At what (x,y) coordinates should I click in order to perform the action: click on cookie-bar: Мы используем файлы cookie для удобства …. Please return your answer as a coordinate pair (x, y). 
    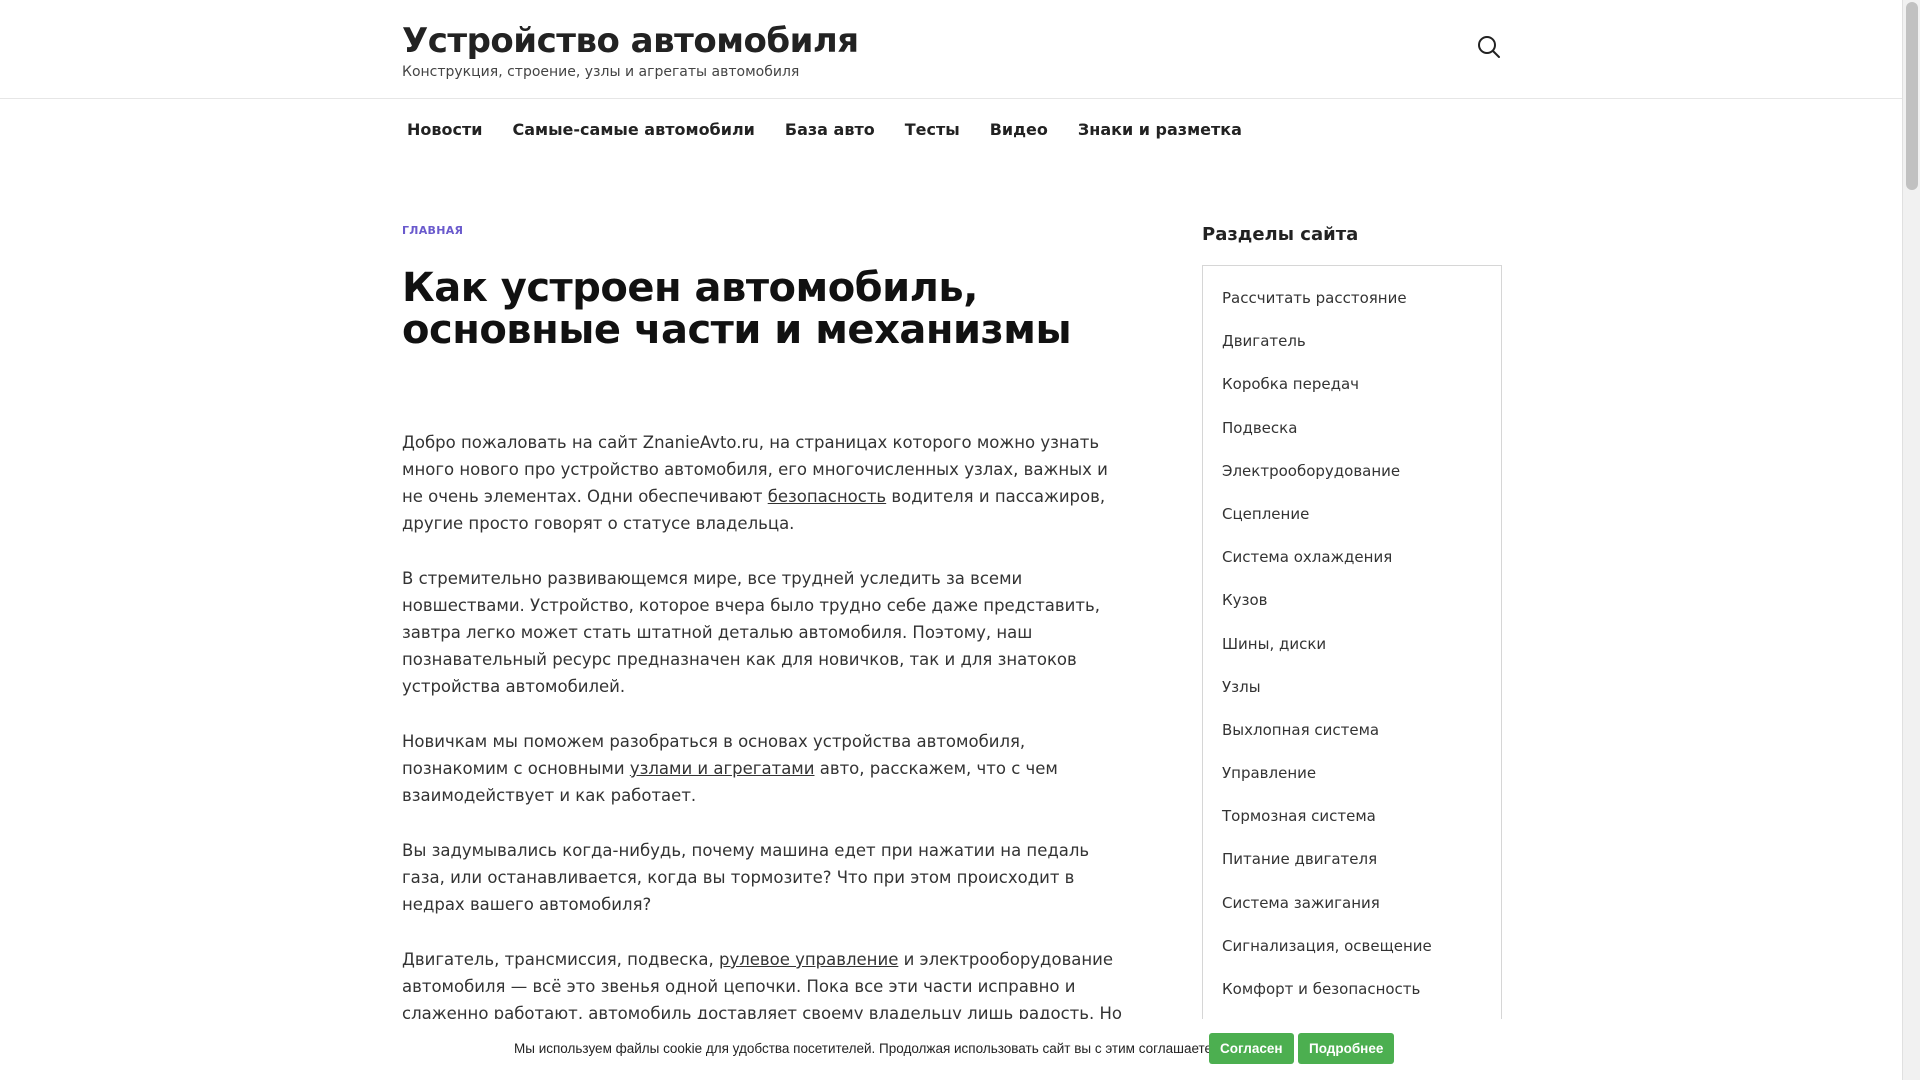
    Looking at the image, I should click on (951, 1049).